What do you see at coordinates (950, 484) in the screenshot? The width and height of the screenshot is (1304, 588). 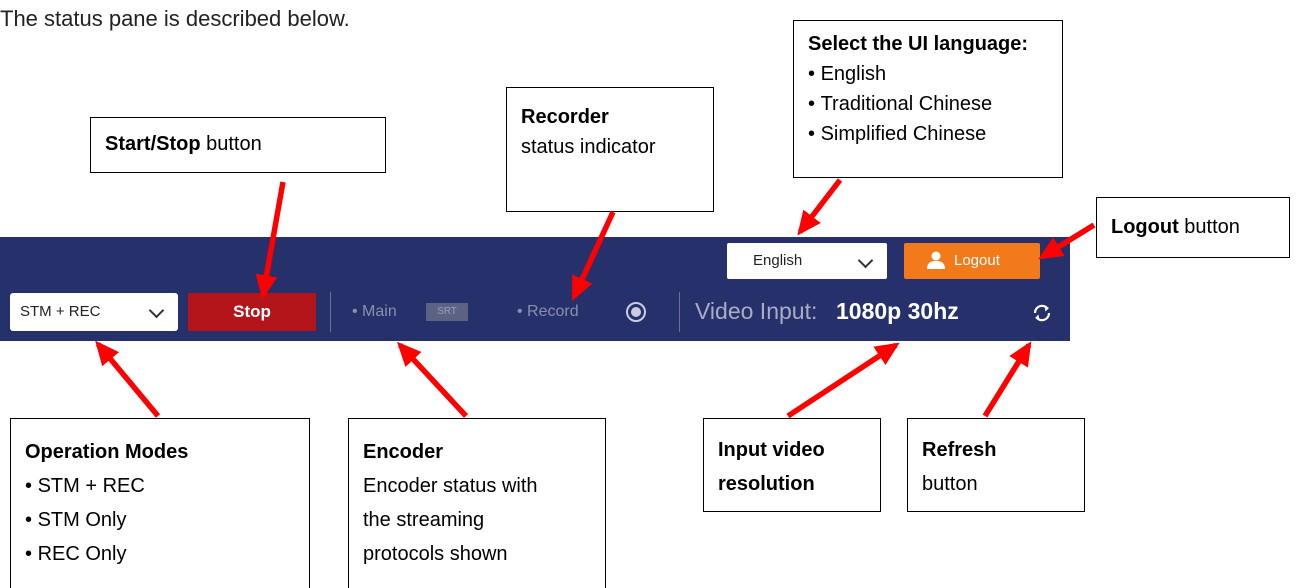 I see `callout-refresh-line2: button` at bounding box center [950, 484].